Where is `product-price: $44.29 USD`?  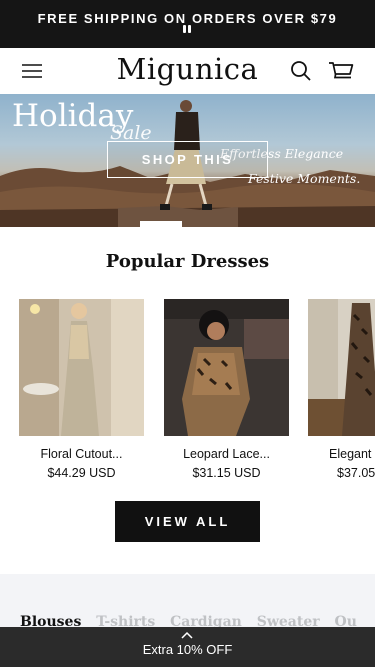
product-price: $44.29 USD is located at coordinates (81, 473).